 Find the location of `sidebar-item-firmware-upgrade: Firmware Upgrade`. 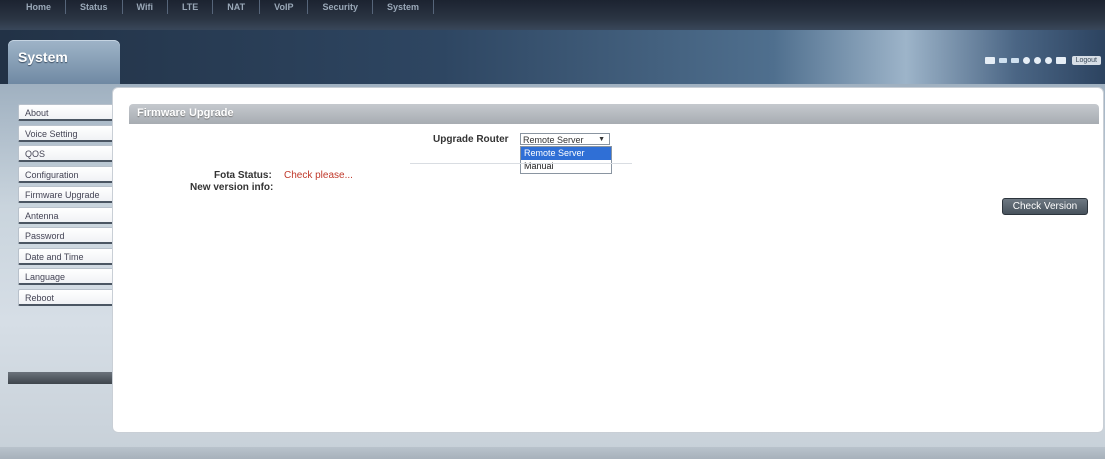

sidebar-item-firmware-upgrade: Firmware Upgrade is located at coordinates (67, 194).